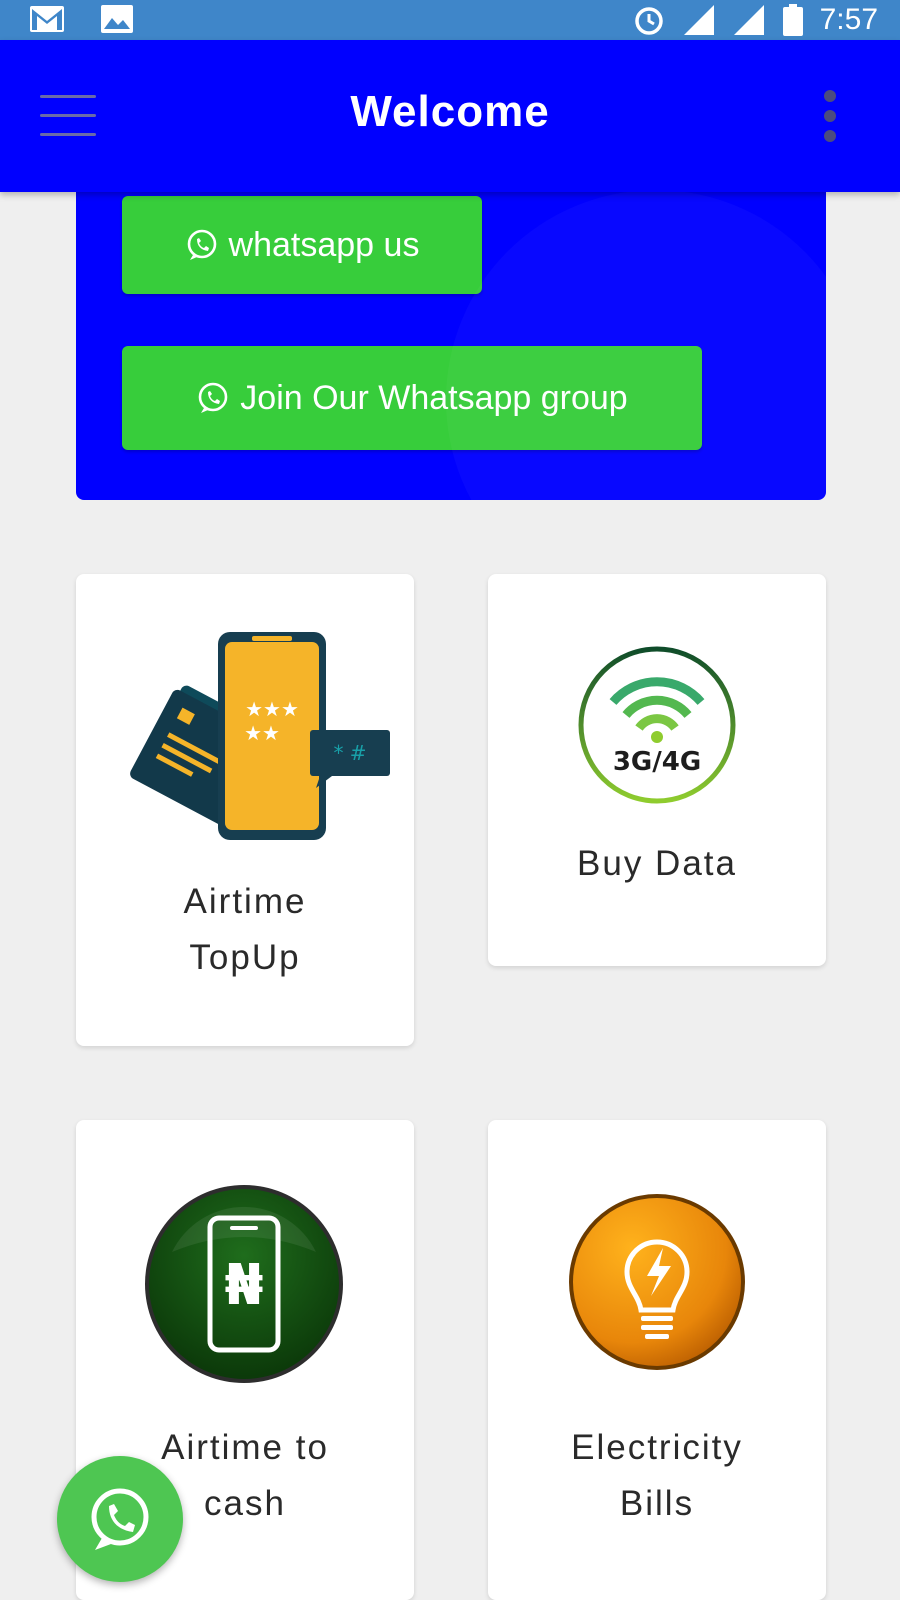 The width and height of the screenshot is (900, 1600). What do you see at coordinates (657, 863) in the screenshot?
I see `service-label-buy-data: Buy Data` at bounding box center [657, 863].